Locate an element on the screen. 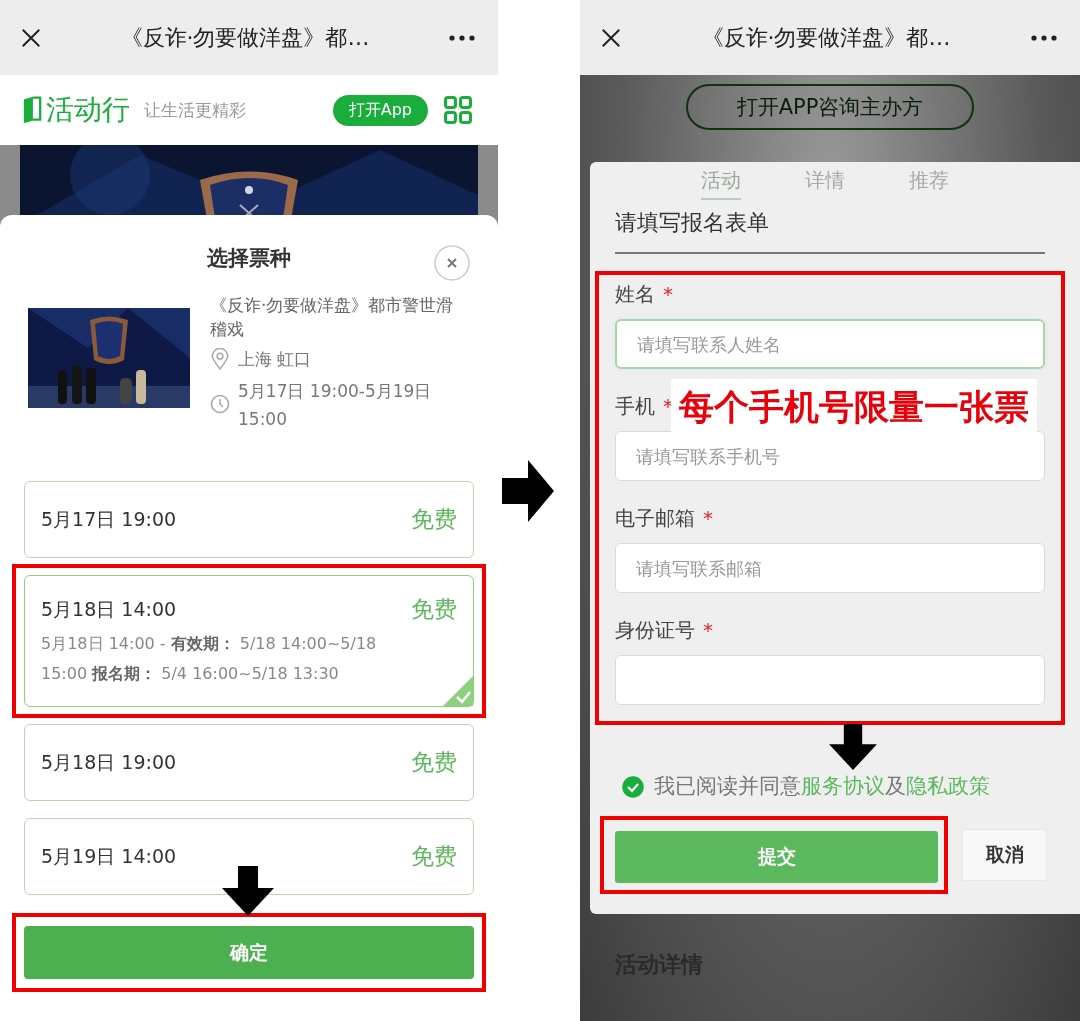 This screenshot has height=1021, width=1080. input-field: 请填写联系人姓名 is located at coordinates (830, 344).